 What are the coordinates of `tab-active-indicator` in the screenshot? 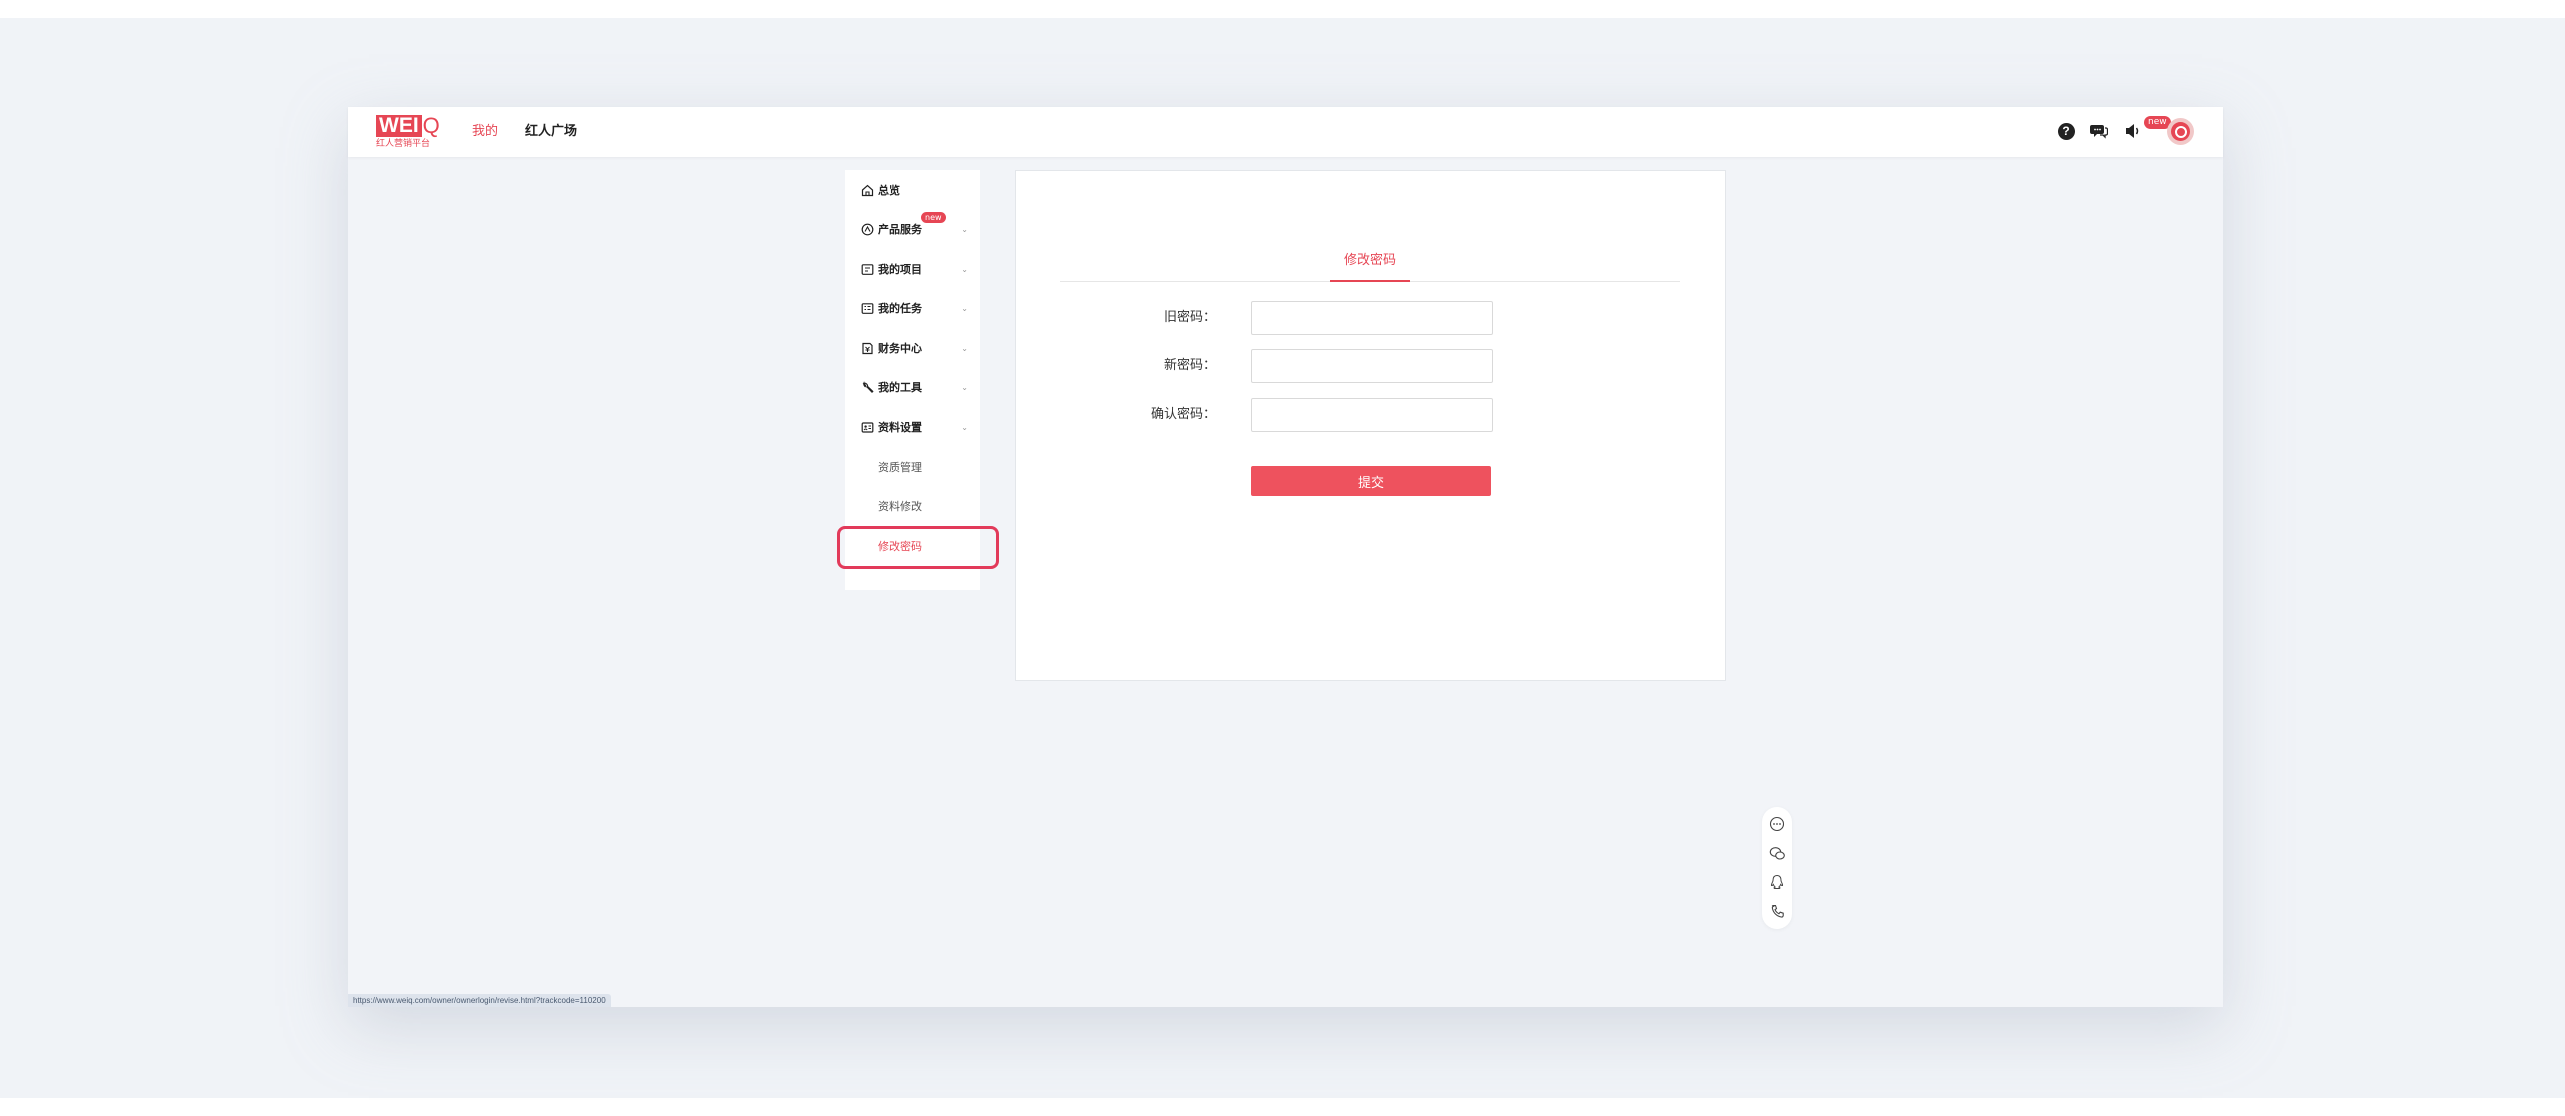 It's located at (1370, 281).